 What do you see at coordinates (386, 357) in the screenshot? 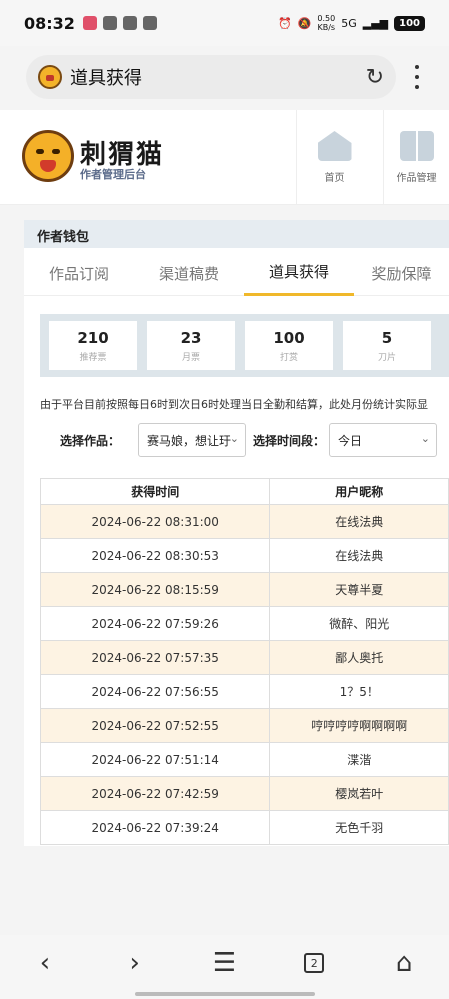
I see `stat-label: 刀片` at bounding box center [386, 357].